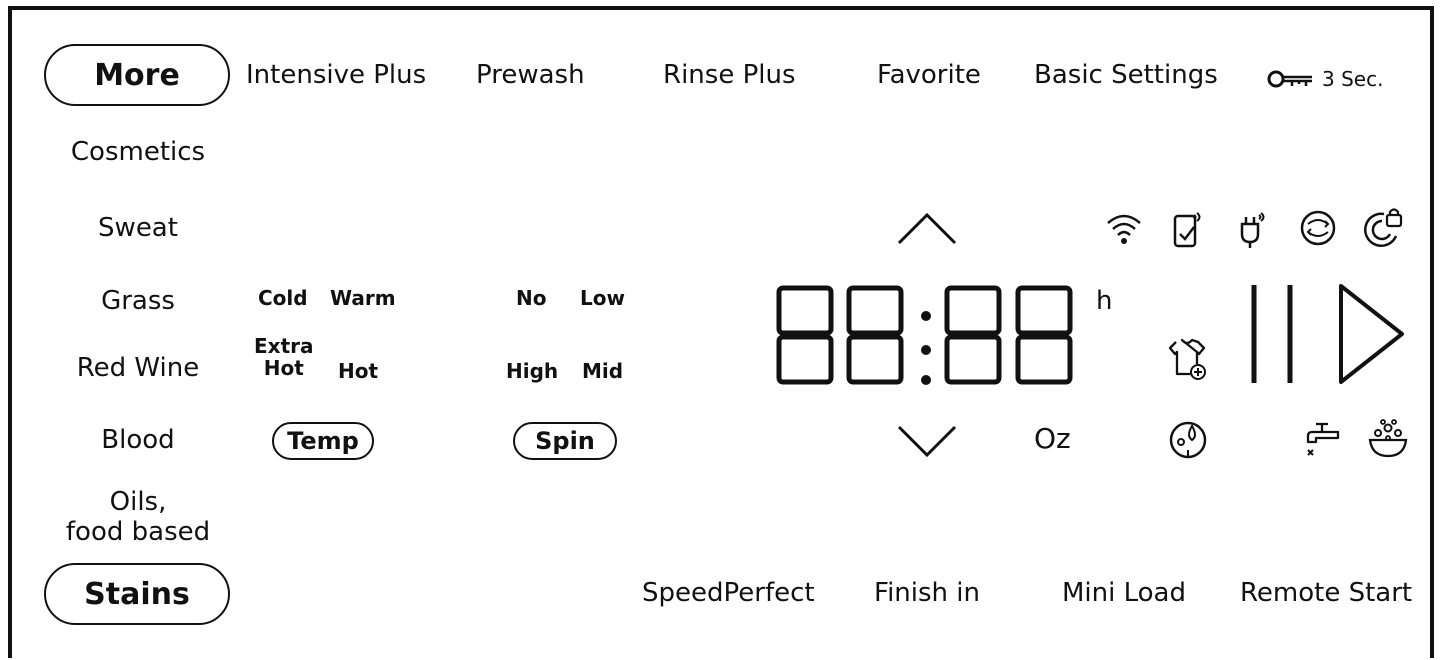  I want to click on spin-low: Low, so click(602, 298).